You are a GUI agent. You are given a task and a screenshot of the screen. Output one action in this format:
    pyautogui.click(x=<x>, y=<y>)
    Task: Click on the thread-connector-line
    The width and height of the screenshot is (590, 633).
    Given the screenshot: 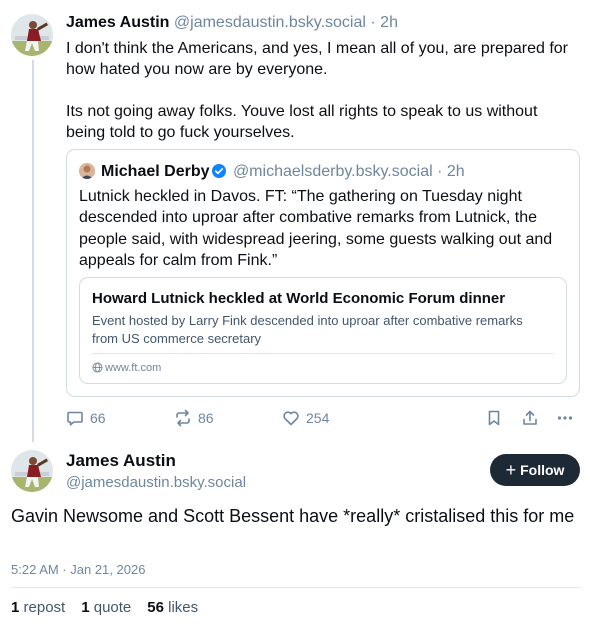 What is the action you would take?
    pyautogui.click(x=33, y=251)
    